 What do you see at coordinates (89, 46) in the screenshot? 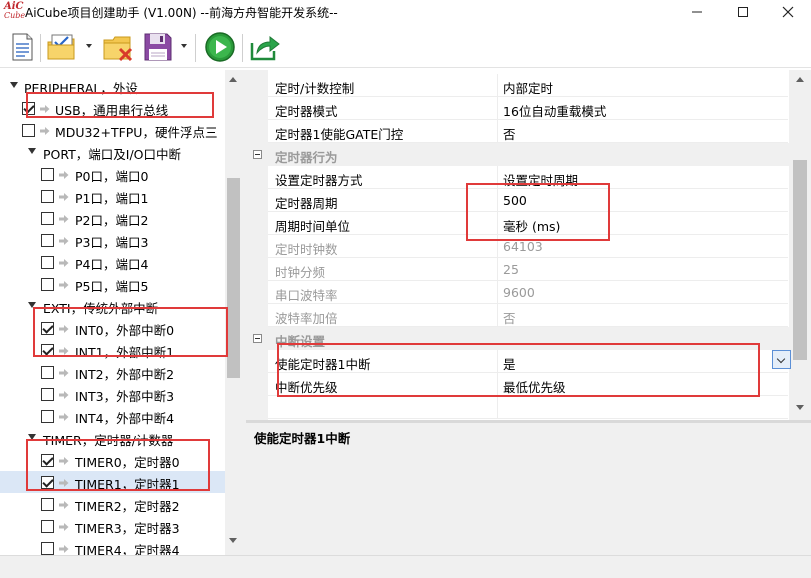
I see `open-dropdown-arrow` at bounding box center [89, 46].